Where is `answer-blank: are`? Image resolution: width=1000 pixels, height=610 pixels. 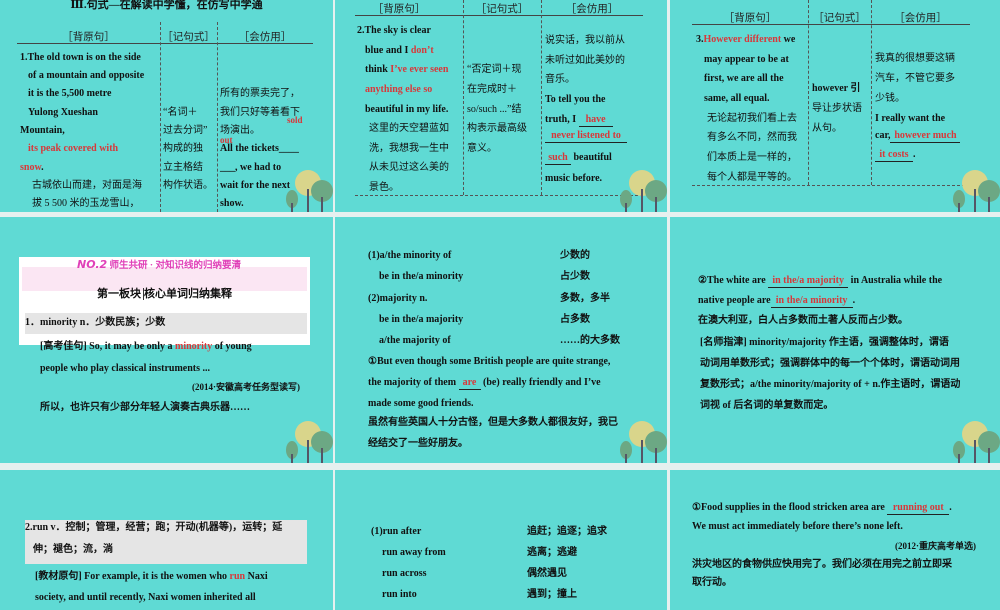
answer-blank: are is located at coordinates (469, 383).